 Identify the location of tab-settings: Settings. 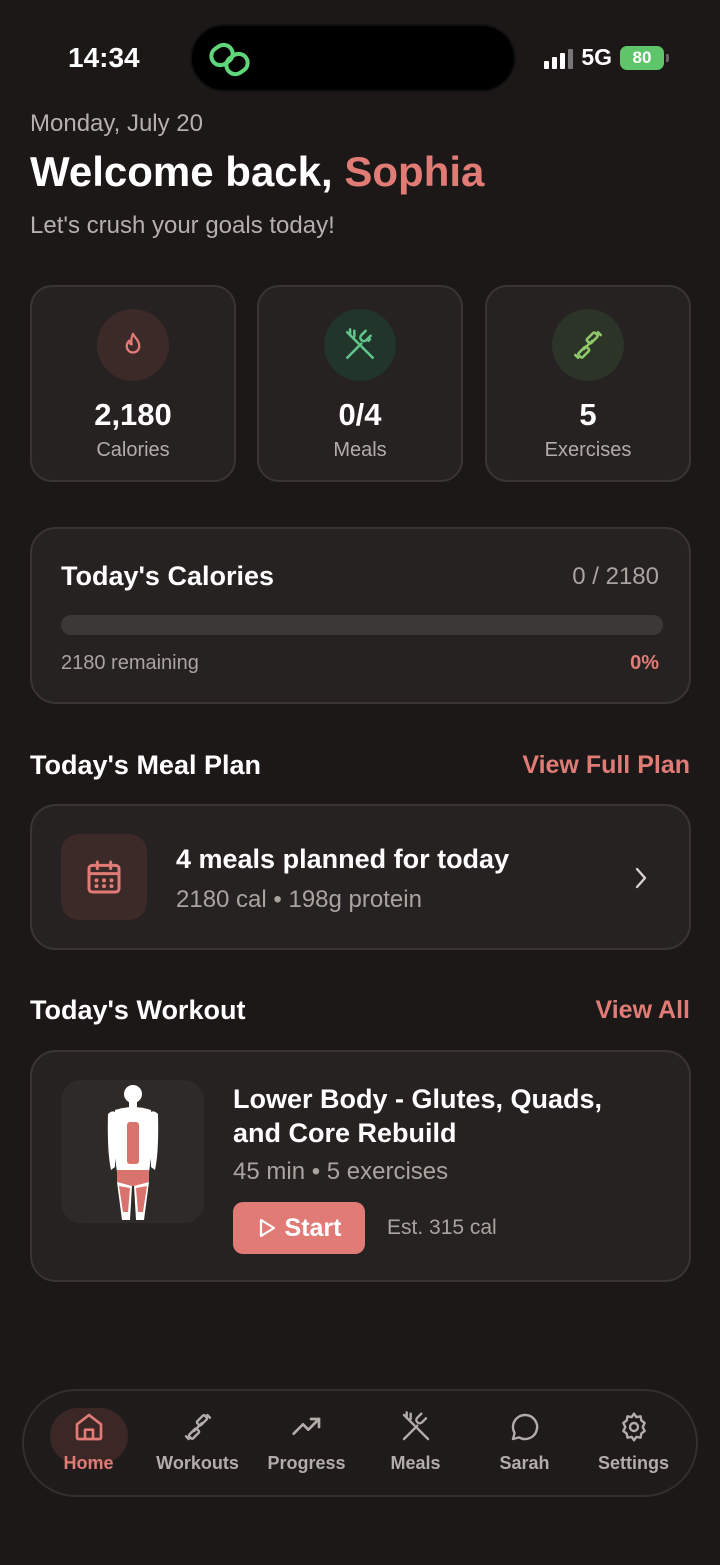
(633, 1443).